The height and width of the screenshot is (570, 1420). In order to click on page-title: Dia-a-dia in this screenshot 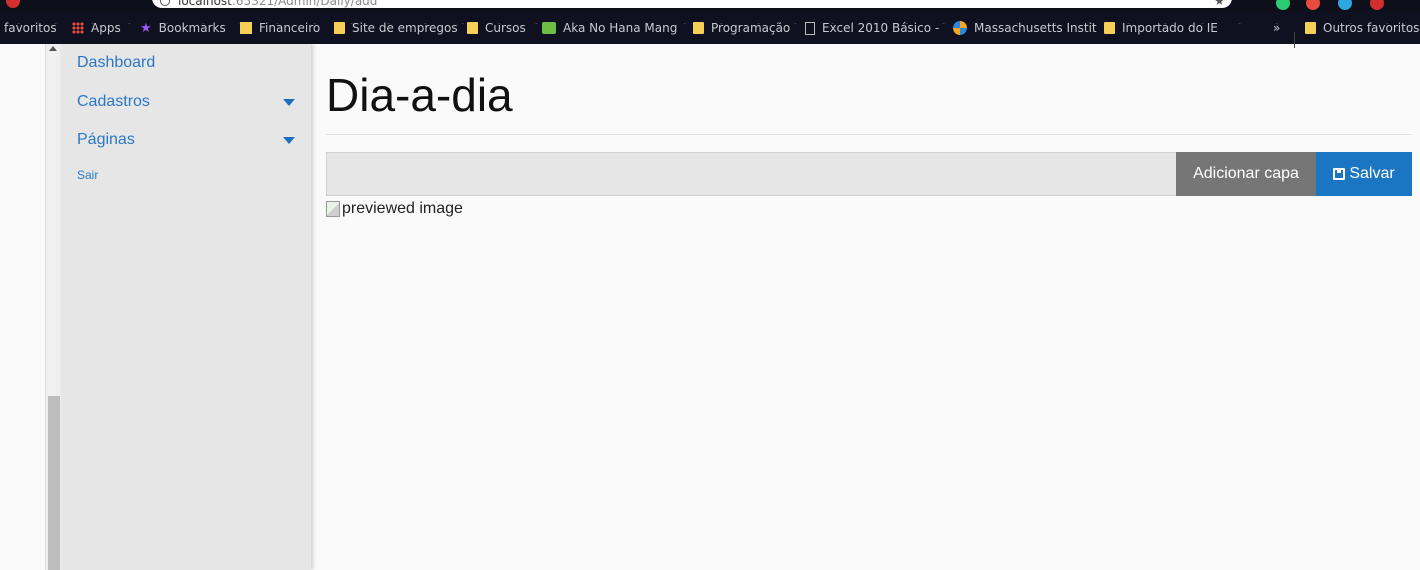, I will do `click(419, 95)`.